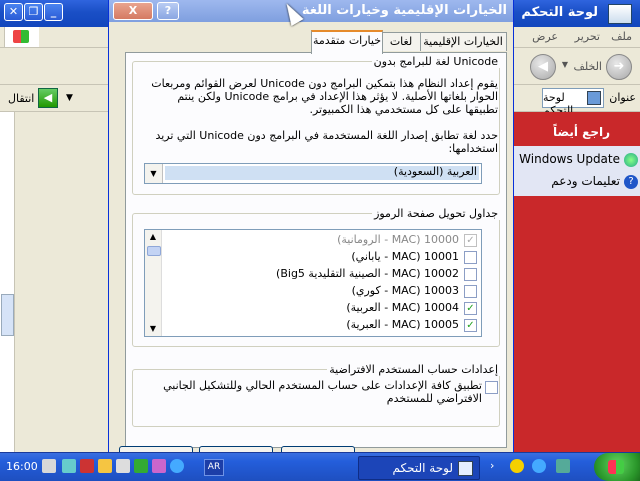 This screenshot has height=481, width=640. What do you see at coordinates (153, 237) in the screenshot?
I see `scroll-up-icon: ▲` at bounding box center [153, 237].